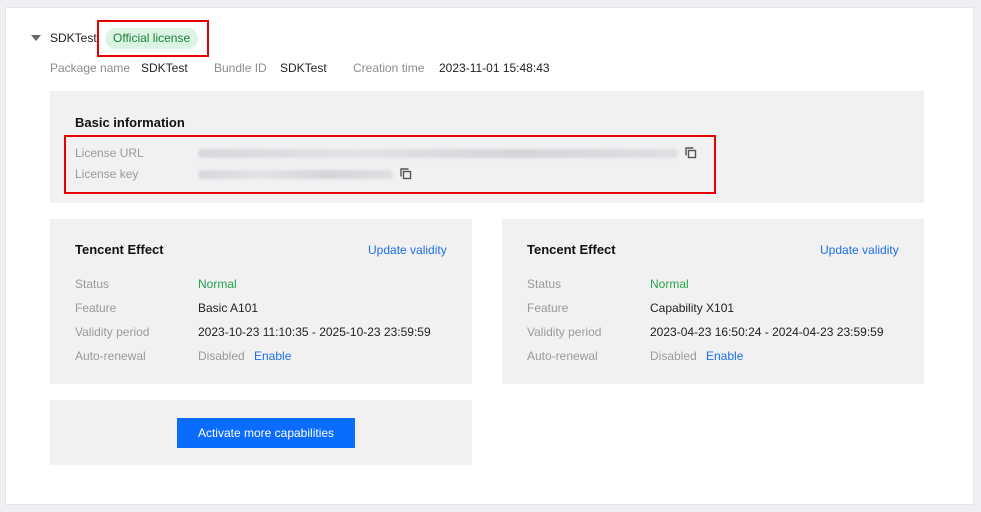  What do you see at coordinates (130, 122) in the screenshot?
I see `basic-info-title: Basic information` at bounding box center [130, 122].